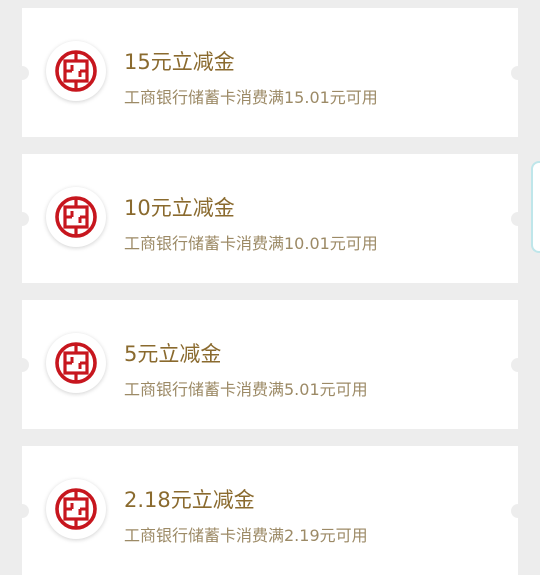  What do you see at coordinates (179, 62) in the screenshot?
I see `coupon-title: 15元立减金` at bounding box center [179, 62].